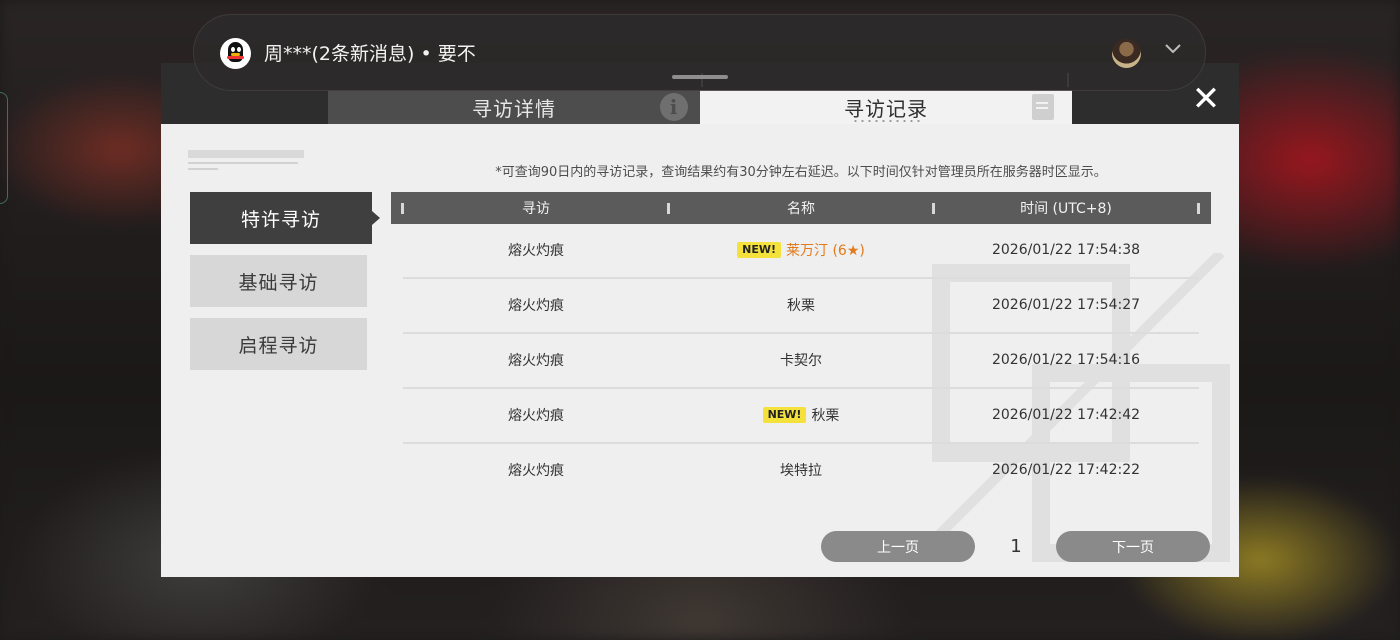  What do you see at coordinates (1066, 305) in the screenshot?
I see `cell-time: 2026/01/22 17:54:27` at bounding box center [1066, 305].